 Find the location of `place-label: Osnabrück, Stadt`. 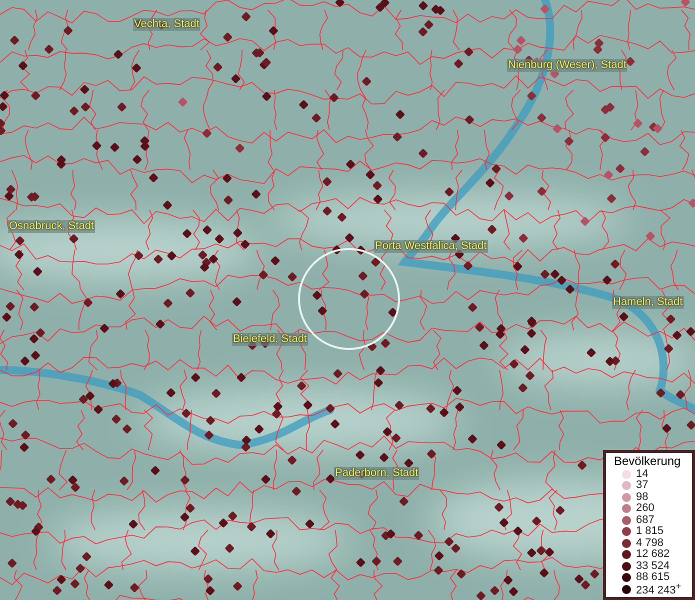

place-label: Osnabrück, Stadt is located at coordinates (51, 226).